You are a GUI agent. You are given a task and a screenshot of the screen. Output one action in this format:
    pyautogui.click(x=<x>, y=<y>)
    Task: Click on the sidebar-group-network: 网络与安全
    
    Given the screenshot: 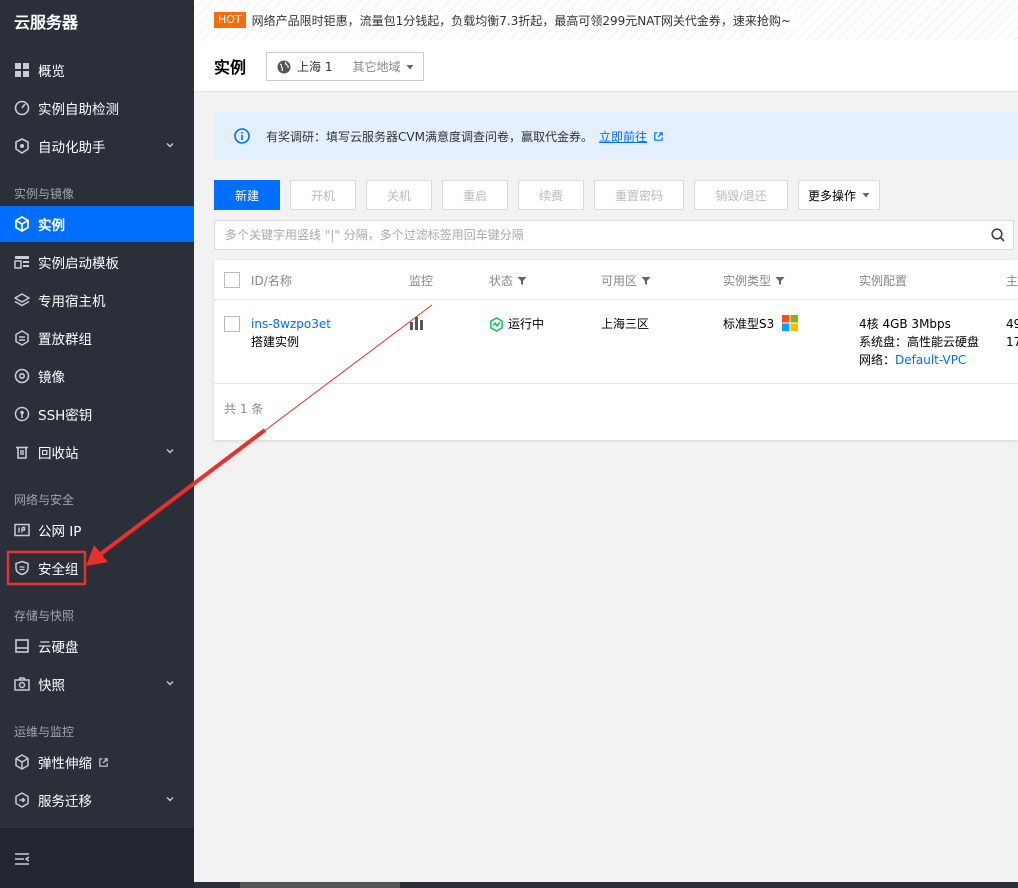 What is the action you would take?
    pyautogui.click(x=44, y=500)
    